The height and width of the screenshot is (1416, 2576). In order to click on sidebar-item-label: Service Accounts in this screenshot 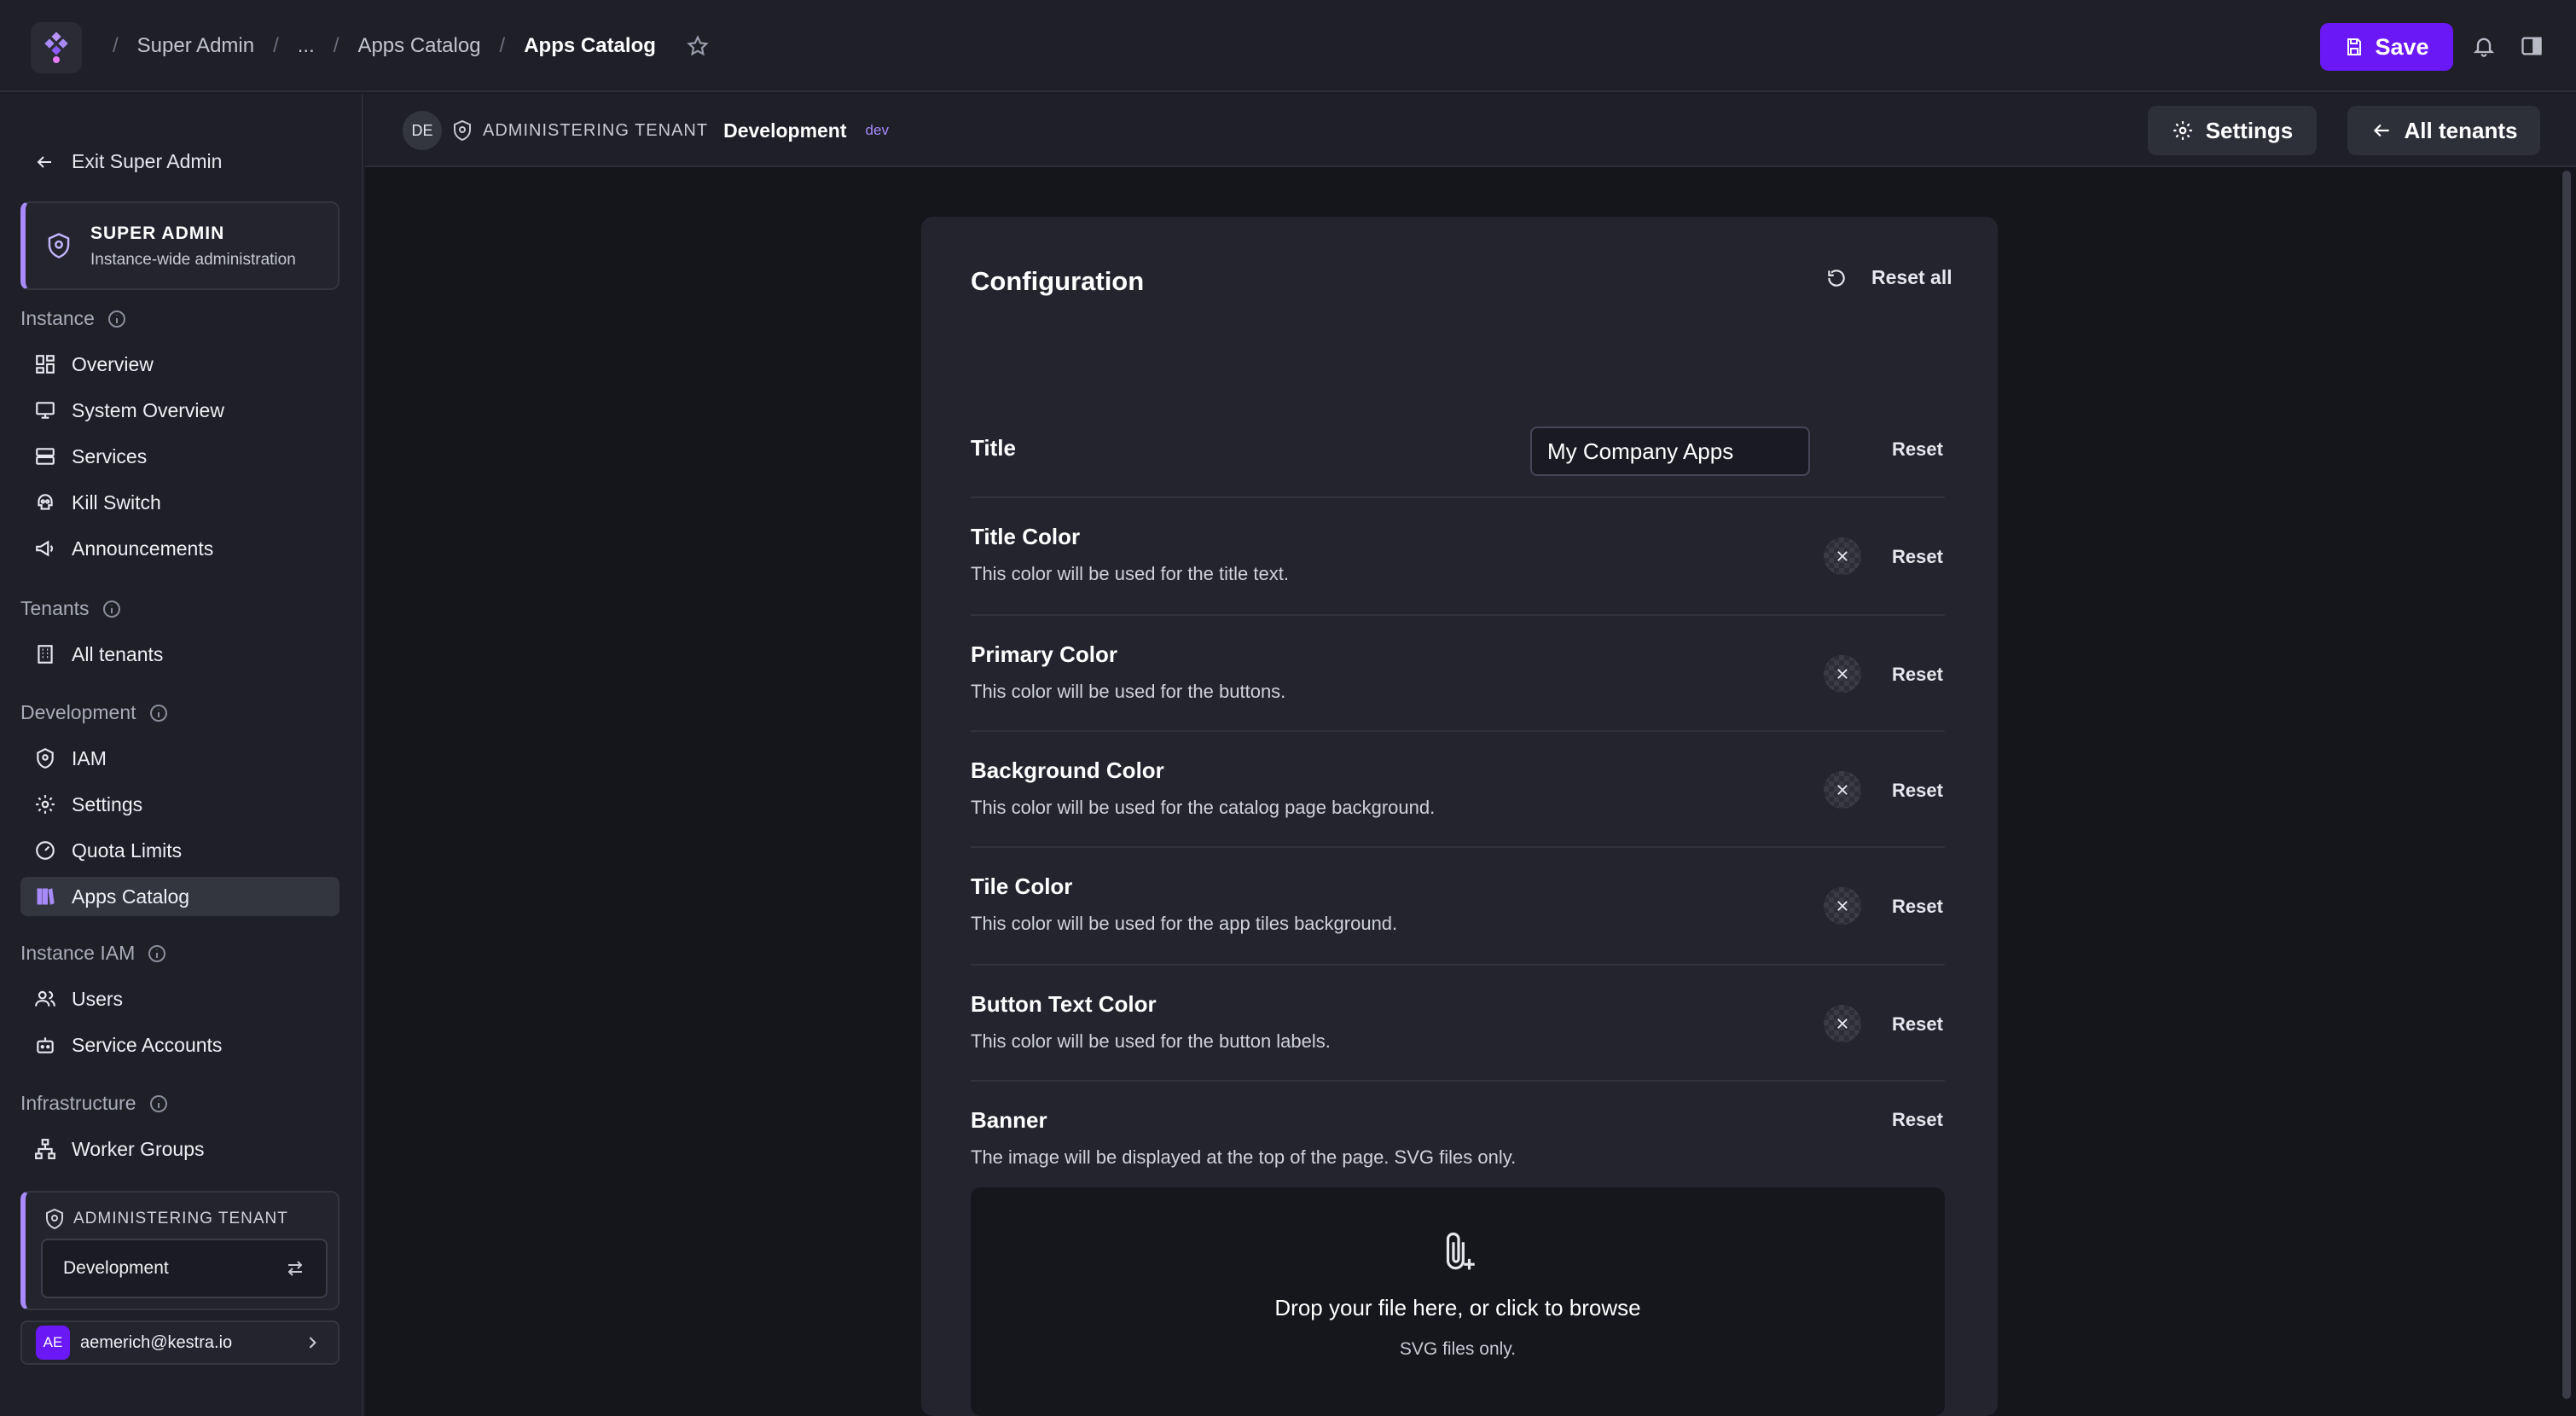, I will do `click(147, 1044)`.